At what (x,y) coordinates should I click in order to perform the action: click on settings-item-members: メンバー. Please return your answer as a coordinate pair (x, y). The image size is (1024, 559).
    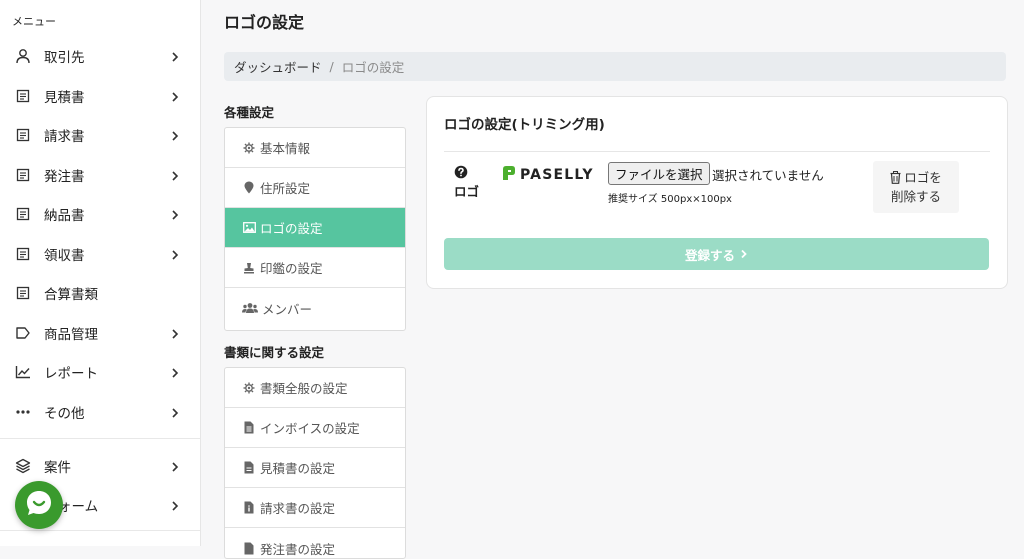
    Looking at the image, I should click on (315, 308).